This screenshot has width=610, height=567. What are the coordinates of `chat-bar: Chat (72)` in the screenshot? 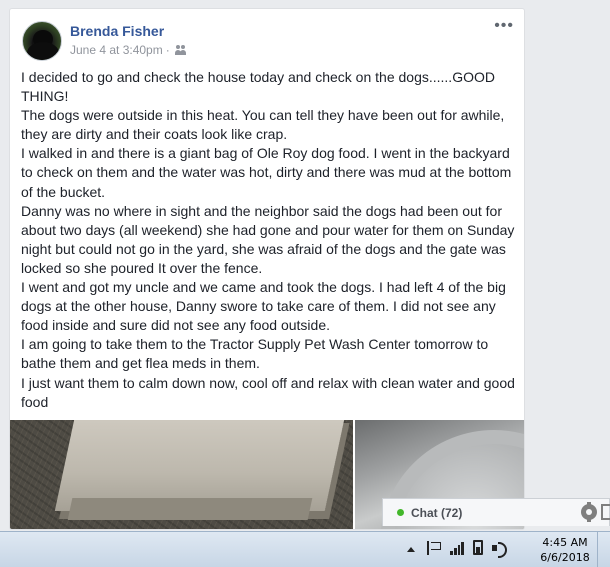 It's located at (496, 512).